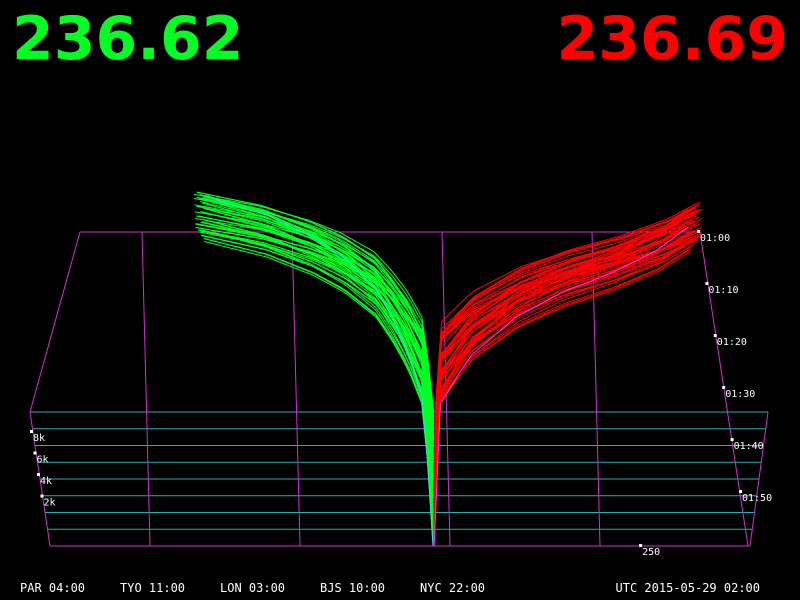  Describe the element at coordinates (651, 552) in the screenshot. I see `price-tick-label: 250` at that location.